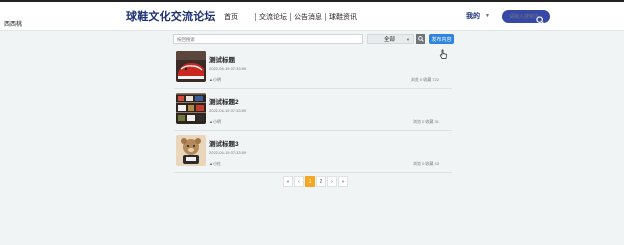 This screenshot has width=624, height=245. I want to click on my-account-menu: 我的 ▼, so click(478, 16).